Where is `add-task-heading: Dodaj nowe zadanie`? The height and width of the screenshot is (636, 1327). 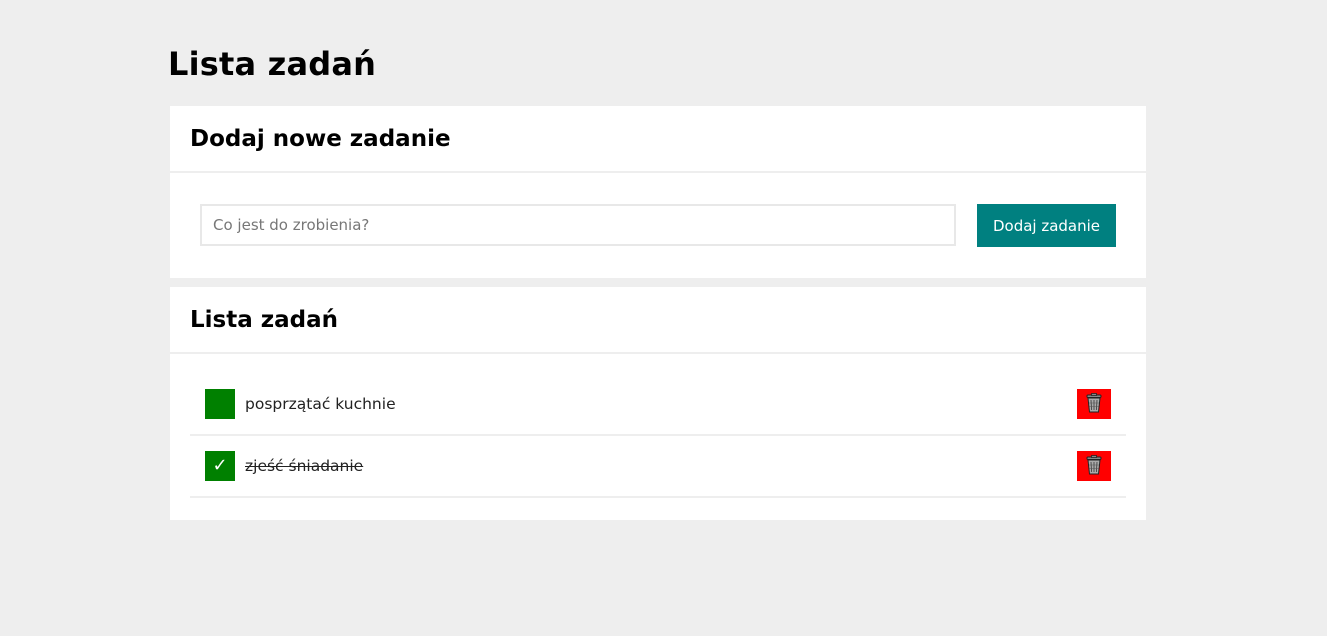
add-task-heading: Dodaj nowe zadanie is located at coordinates (320, 138).